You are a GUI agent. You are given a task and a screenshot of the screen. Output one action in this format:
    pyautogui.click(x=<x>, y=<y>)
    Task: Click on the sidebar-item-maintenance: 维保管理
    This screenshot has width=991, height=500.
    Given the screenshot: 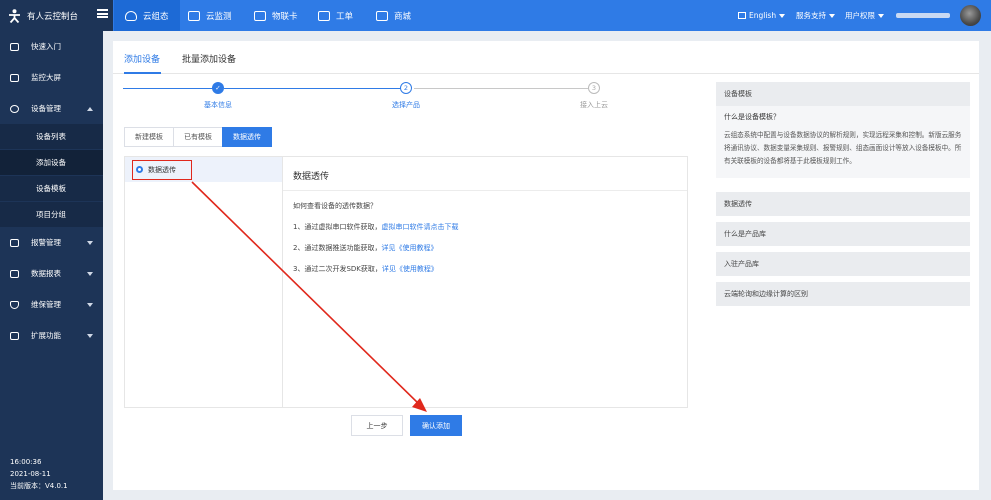 What is the action you would take?
    pyautogui.click(x=51, y=304)
    